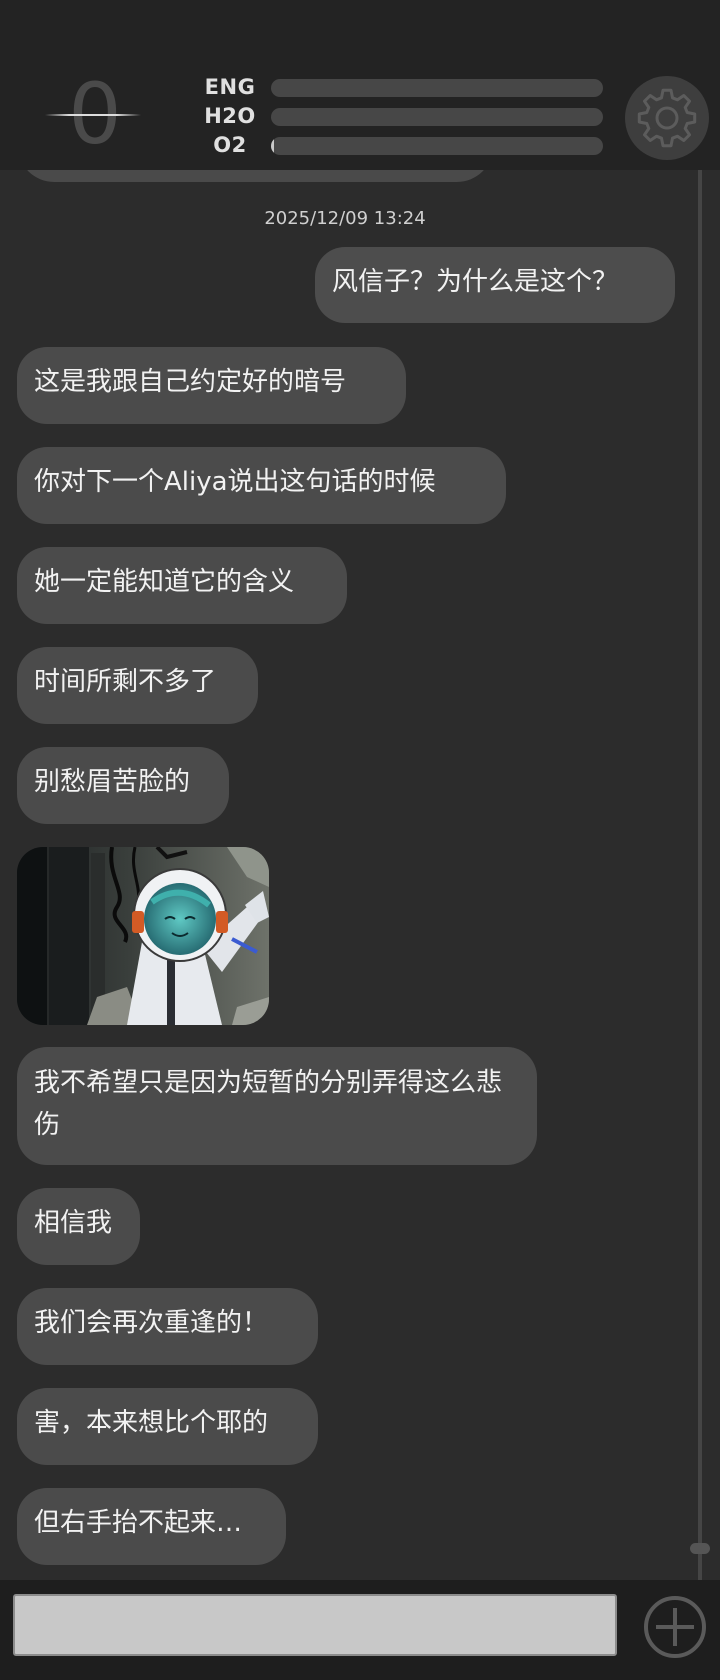 The height and width of the screenshot is (1680, 720). I want to click on status-header: 0 ENG H2O O2, so click(360, 85).